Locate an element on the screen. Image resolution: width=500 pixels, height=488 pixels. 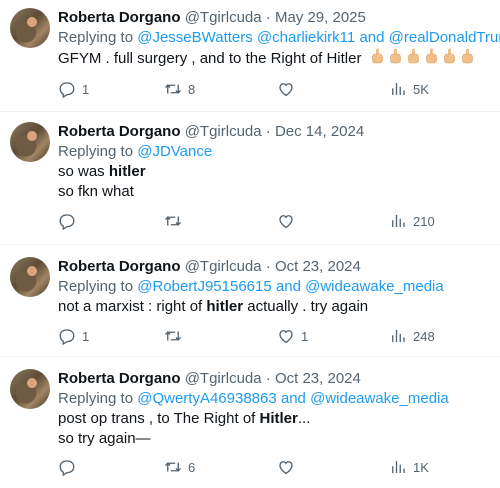
tweet-actions: 1 8 5K is located at coordinates (259, 89).